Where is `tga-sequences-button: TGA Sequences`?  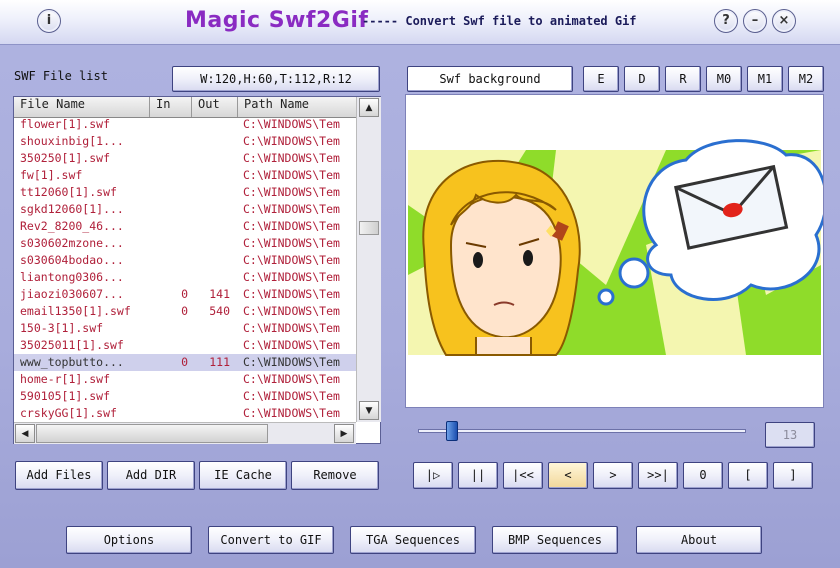
tga-sequences-button: TGA Sequences is located at coordinates (413, 540).